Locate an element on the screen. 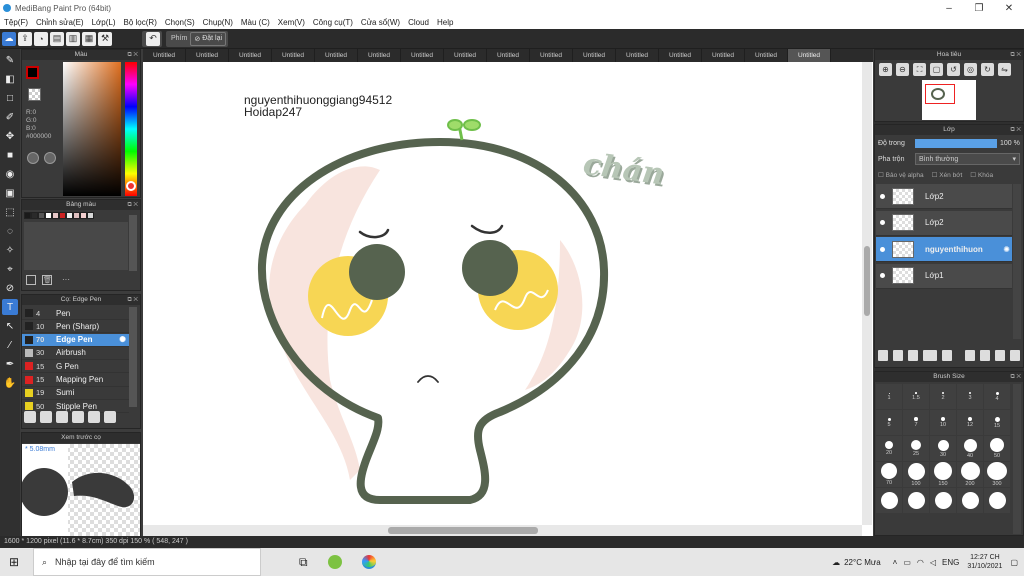 The image size is (1024, 576). menu-item: Lớp(L) is located at coordinates (104, 22).